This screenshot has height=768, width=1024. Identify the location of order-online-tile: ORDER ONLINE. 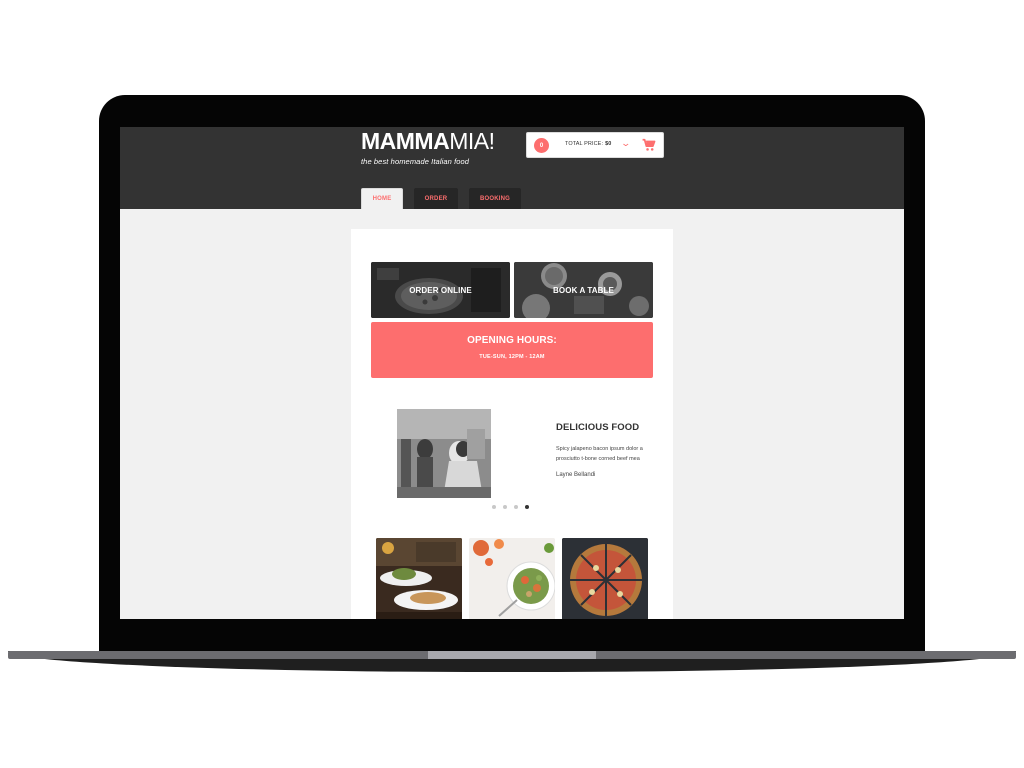
(440, 290).